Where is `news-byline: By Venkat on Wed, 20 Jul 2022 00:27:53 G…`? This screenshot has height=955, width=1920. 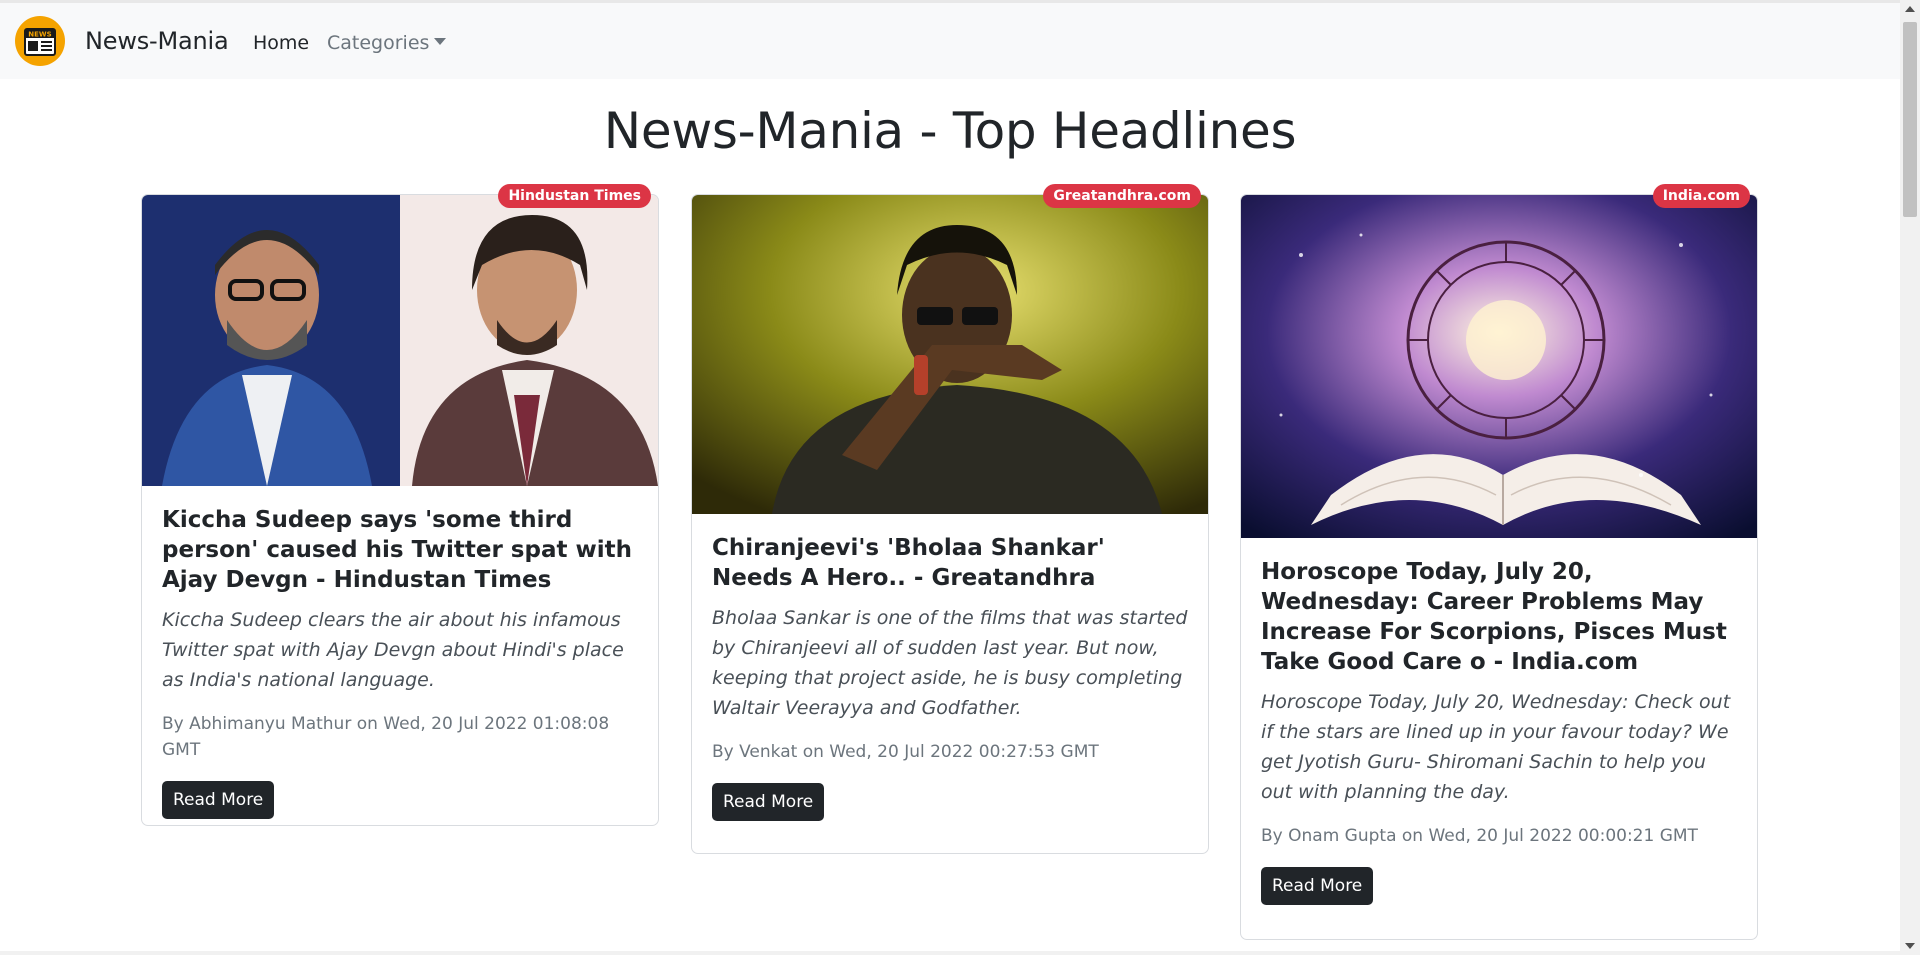
news-byline: By Venkat on Wed, 20 Jul 2022 00:27:53 G… is located at coordinates (905, 752).